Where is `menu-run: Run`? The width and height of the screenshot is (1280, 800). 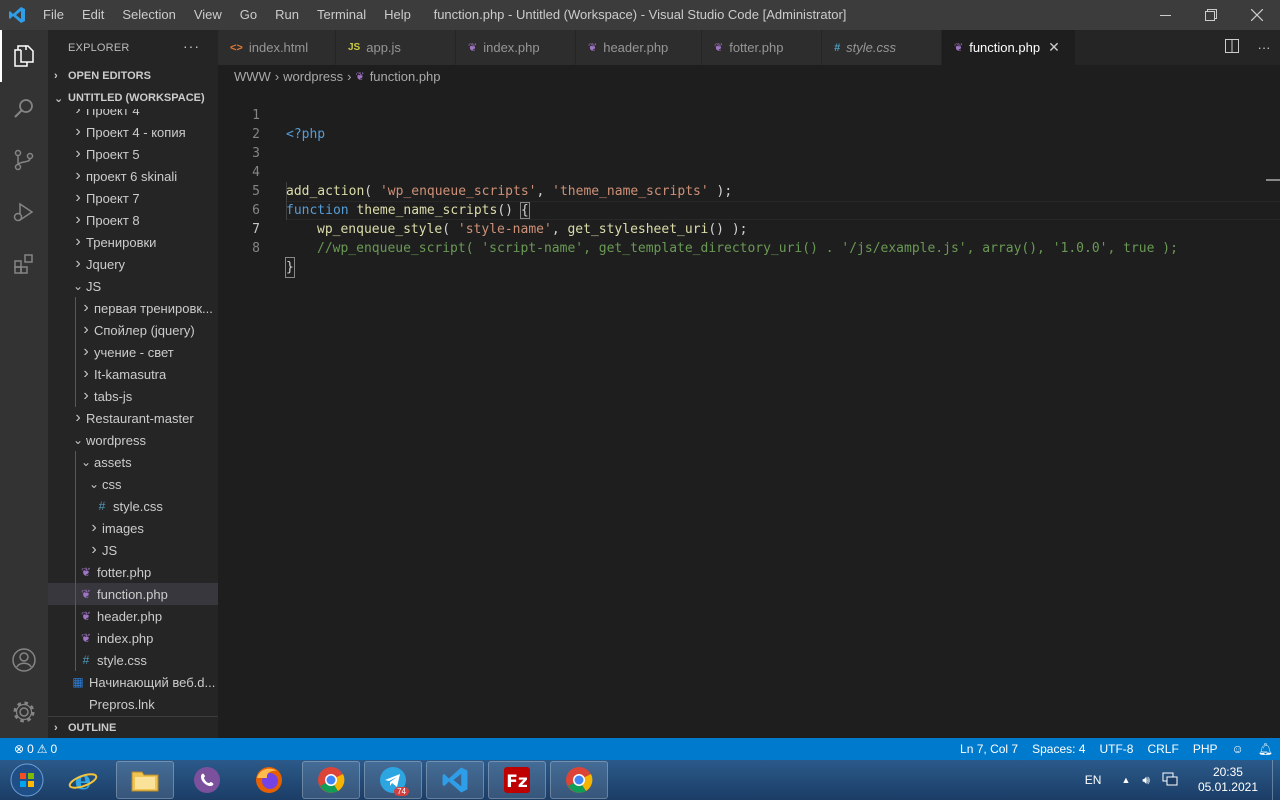
menu-run: Run is located at coordinates (287, 15).